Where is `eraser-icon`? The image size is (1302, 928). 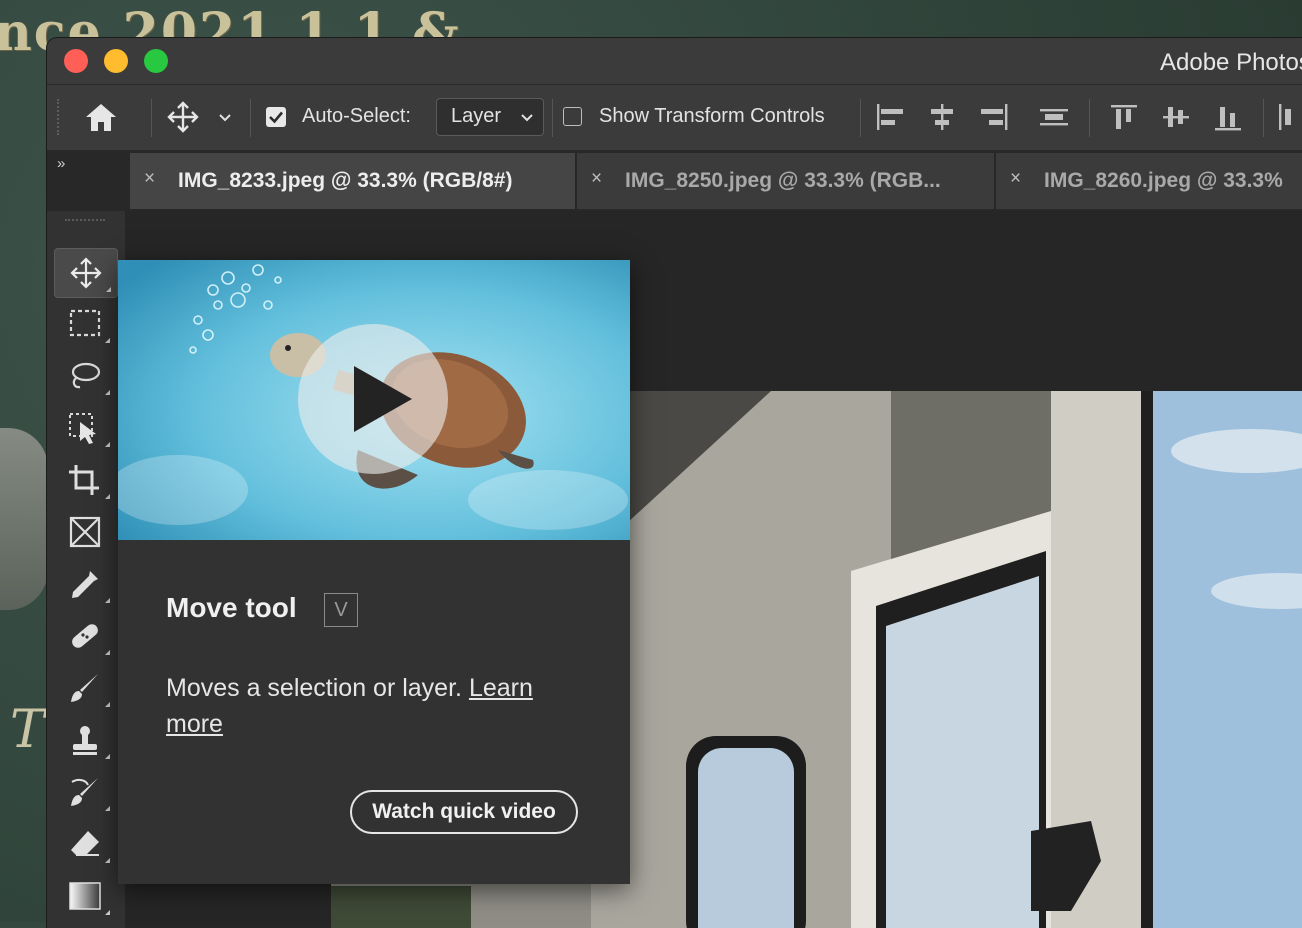 eraser-icon is located at coordinates (85, 844).